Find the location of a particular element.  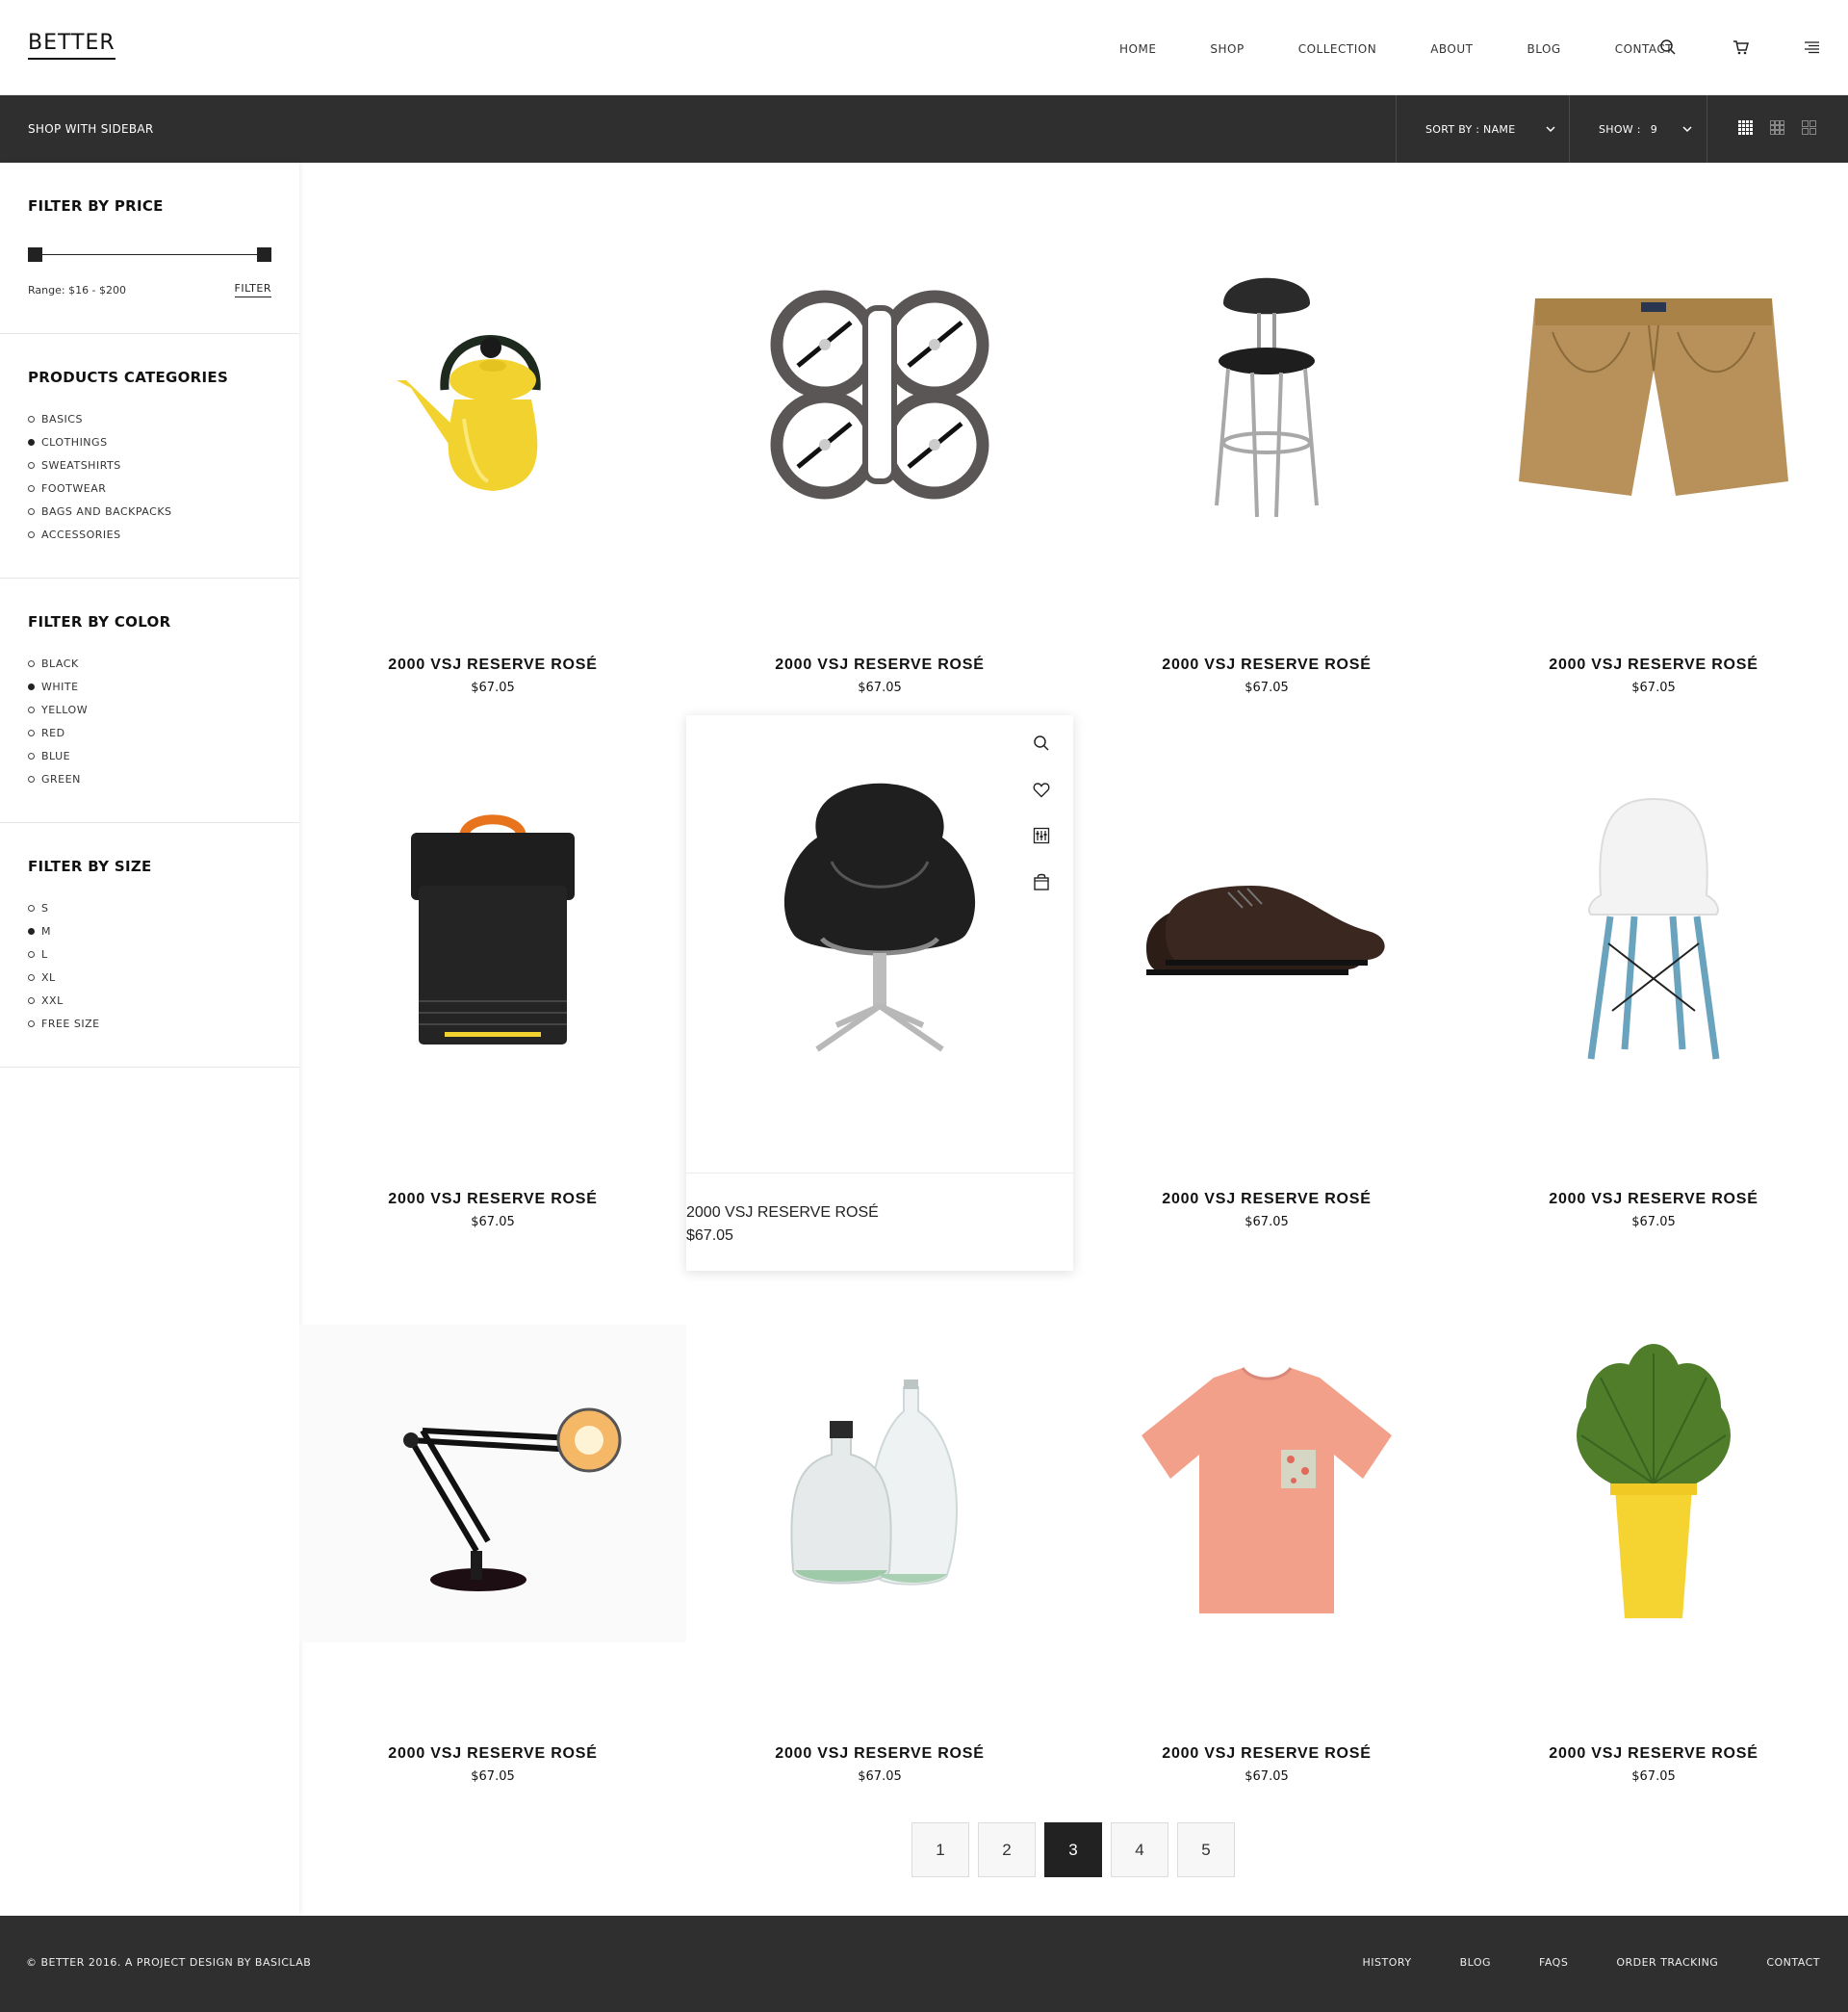

color-option: RED is located at coordinates (149, 733).